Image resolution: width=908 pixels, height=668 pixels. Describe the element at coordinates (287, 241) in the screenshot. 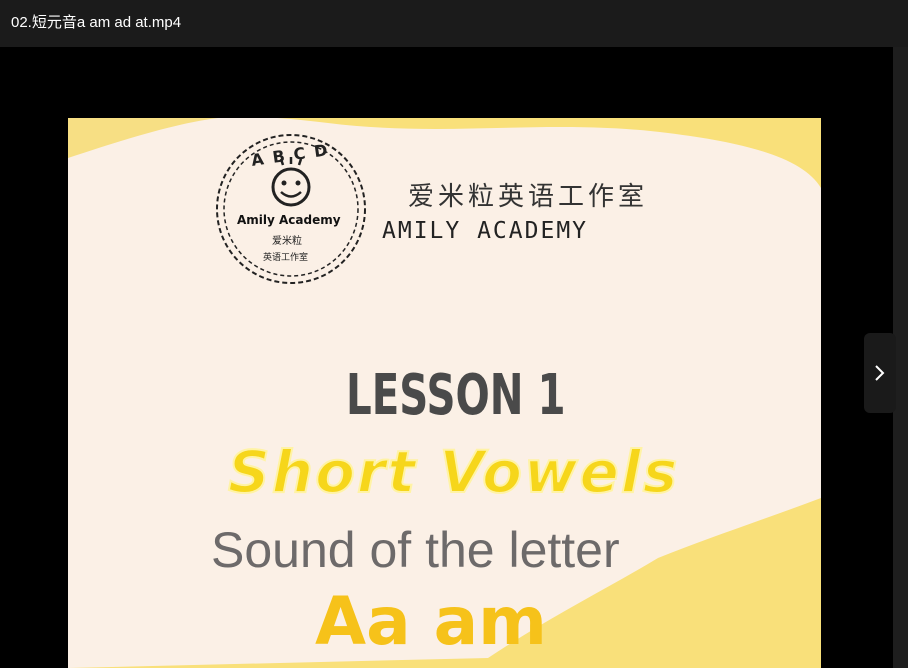

I see `logo-cn-line1: 爱米粒` at that location.